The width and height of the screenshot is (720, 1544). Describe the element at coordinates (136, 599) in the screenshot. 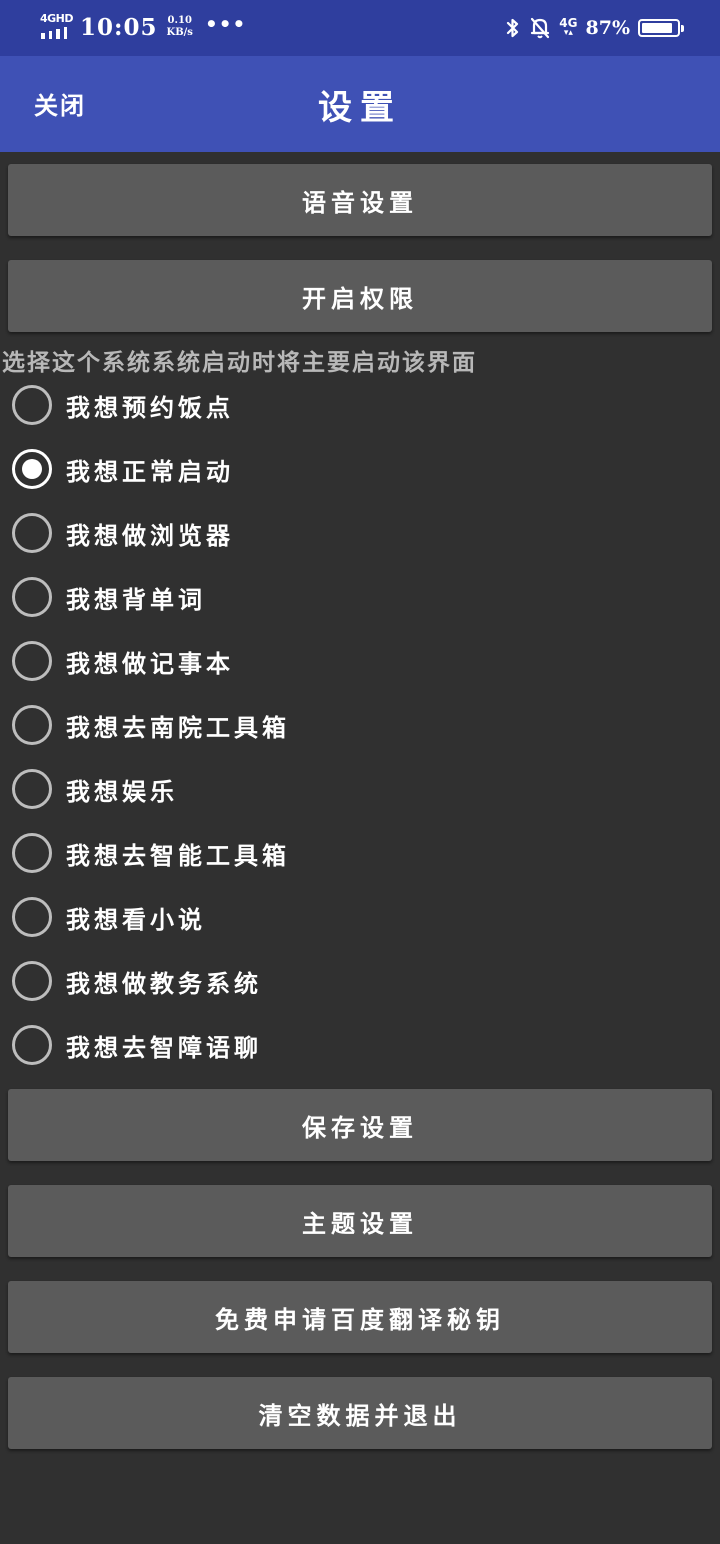

I see `radio-label: 我想背单词` at that location.